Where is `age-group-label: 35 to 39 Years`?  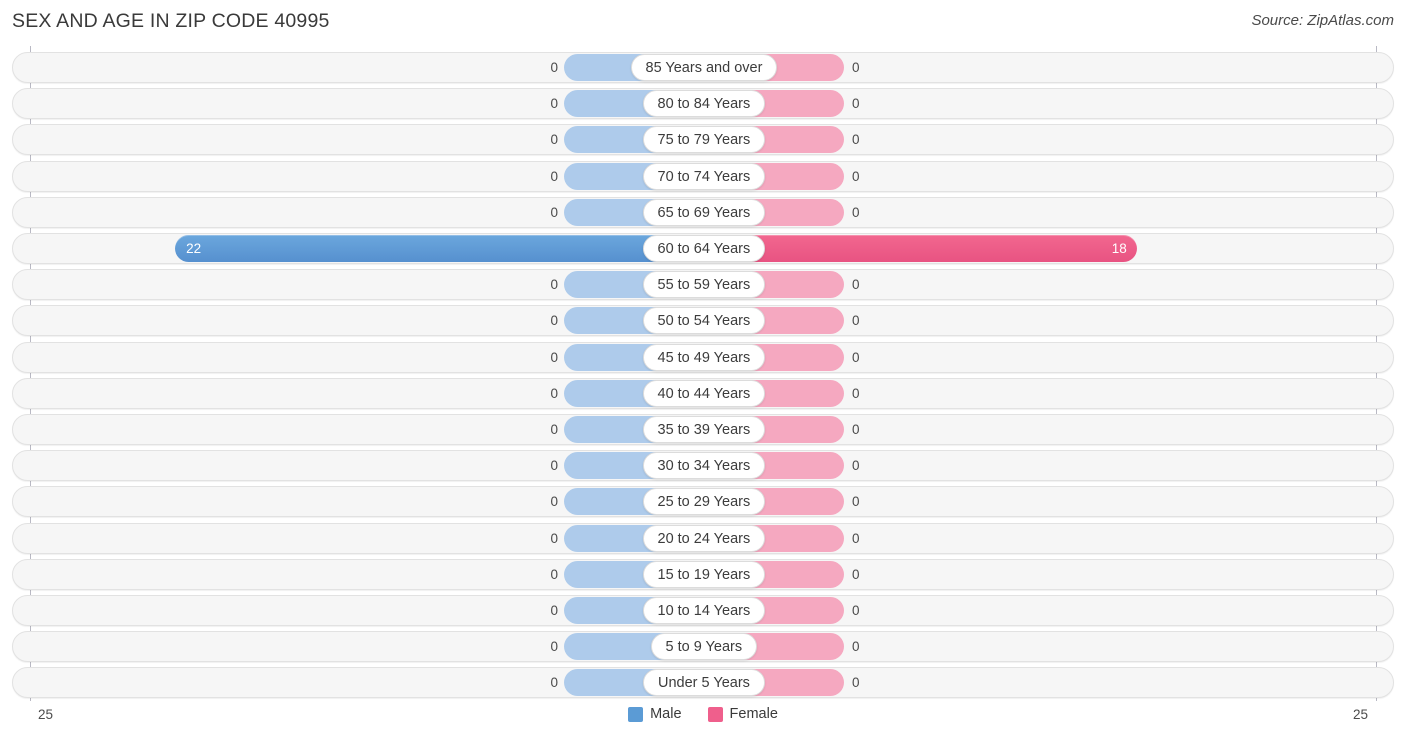
age-group-label: 35 to 39 Years is located at coordinates (704, 429).